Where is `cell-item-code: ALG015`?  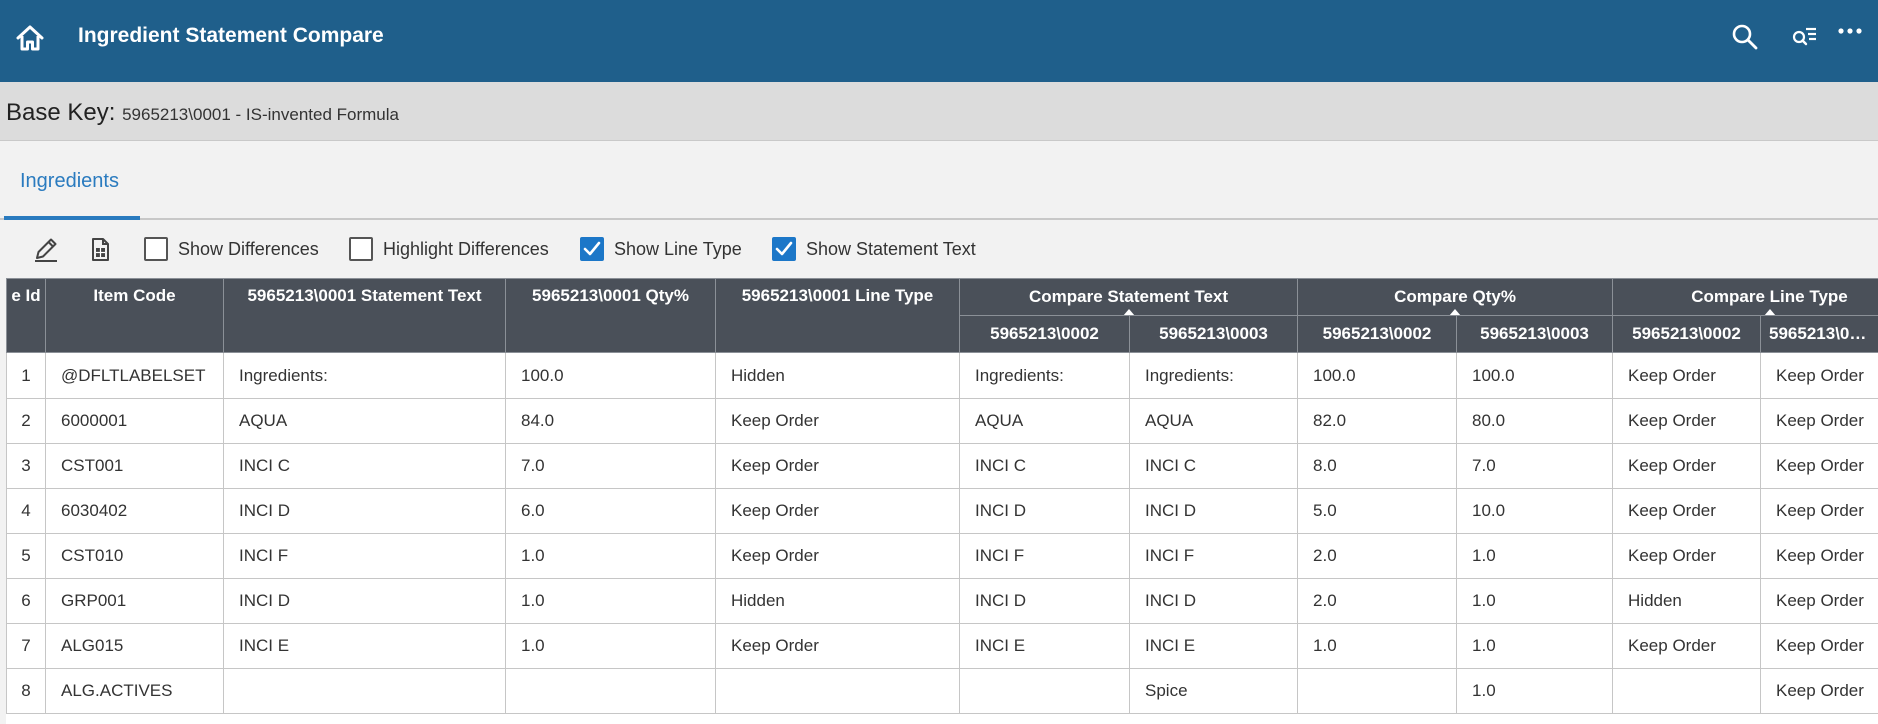
cell-item-code: ALG015 is located at coordinates (134, 646).